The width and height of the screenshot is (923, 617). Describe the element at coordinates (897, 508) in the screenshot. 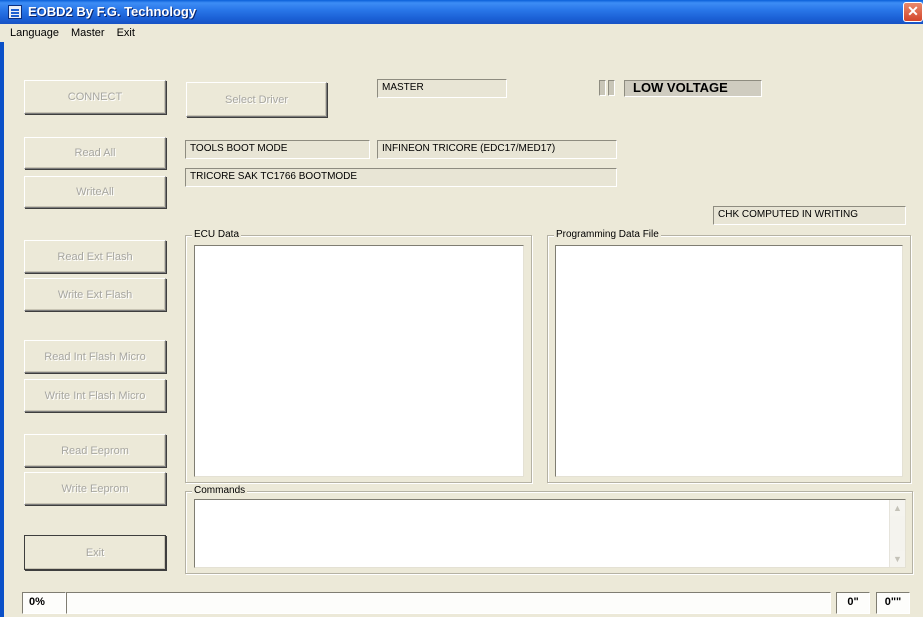

I see `scroll-up-icon: ▲` at that location.